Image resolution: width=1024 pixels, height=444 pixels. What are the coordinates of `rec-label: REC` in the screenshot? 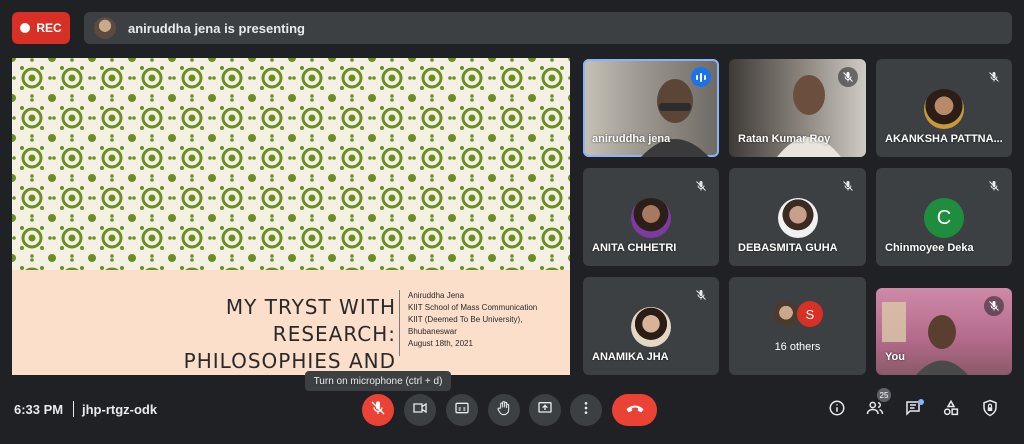 It's located at (49, 28).